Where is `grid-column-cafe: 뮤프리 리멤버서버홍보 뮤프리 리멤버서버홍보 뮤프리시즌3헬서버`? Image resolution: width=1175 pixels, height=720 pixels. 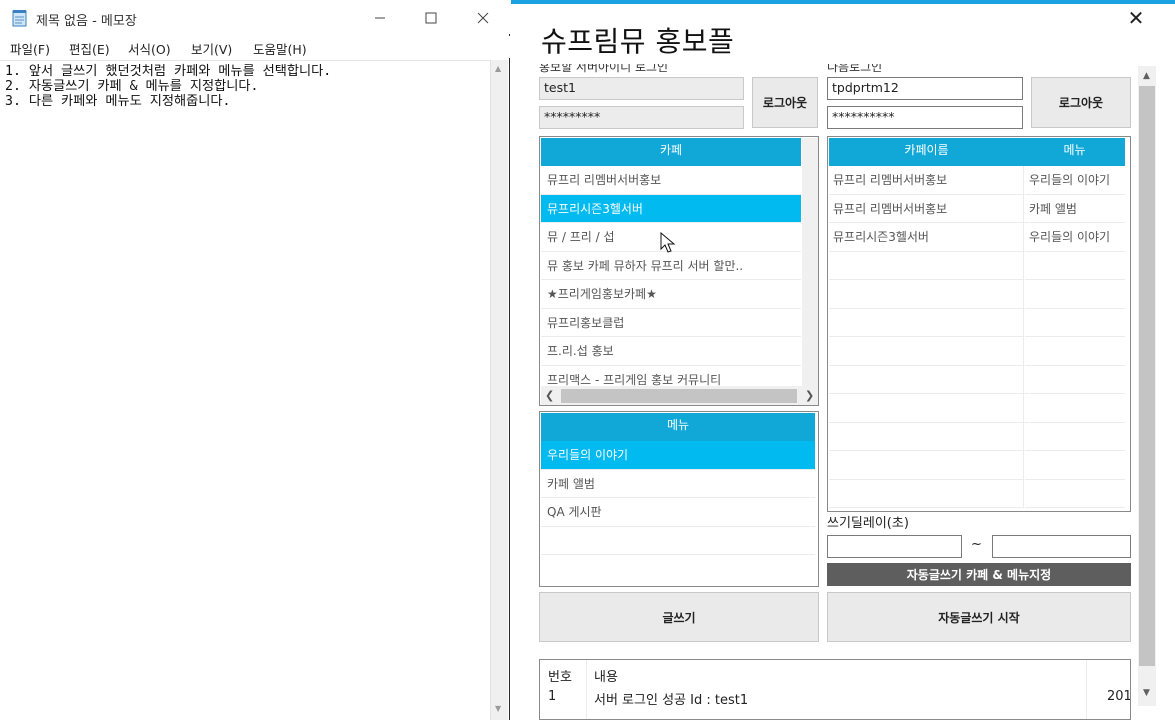 grid-column-cafe: 뮤프리 리멤버서버홍보 뮤프리 리멤버서버홍보 뮤프리시즌3헬서버 is located at coordinates (926, 337).